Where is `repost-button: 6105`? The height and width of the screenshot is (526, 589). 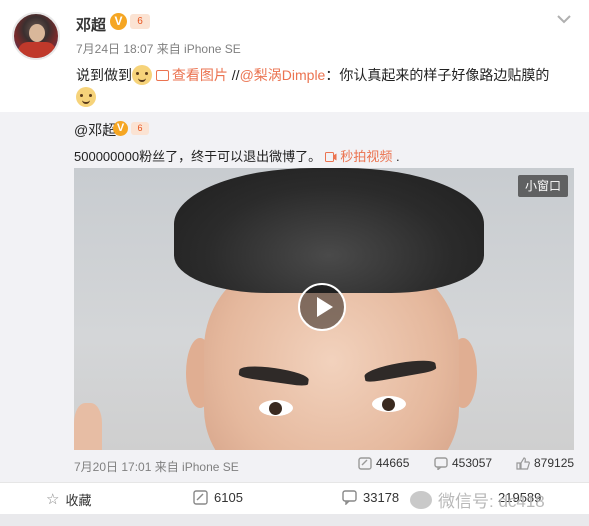
repost-button: 6105 is located at coordinates (218, 497).